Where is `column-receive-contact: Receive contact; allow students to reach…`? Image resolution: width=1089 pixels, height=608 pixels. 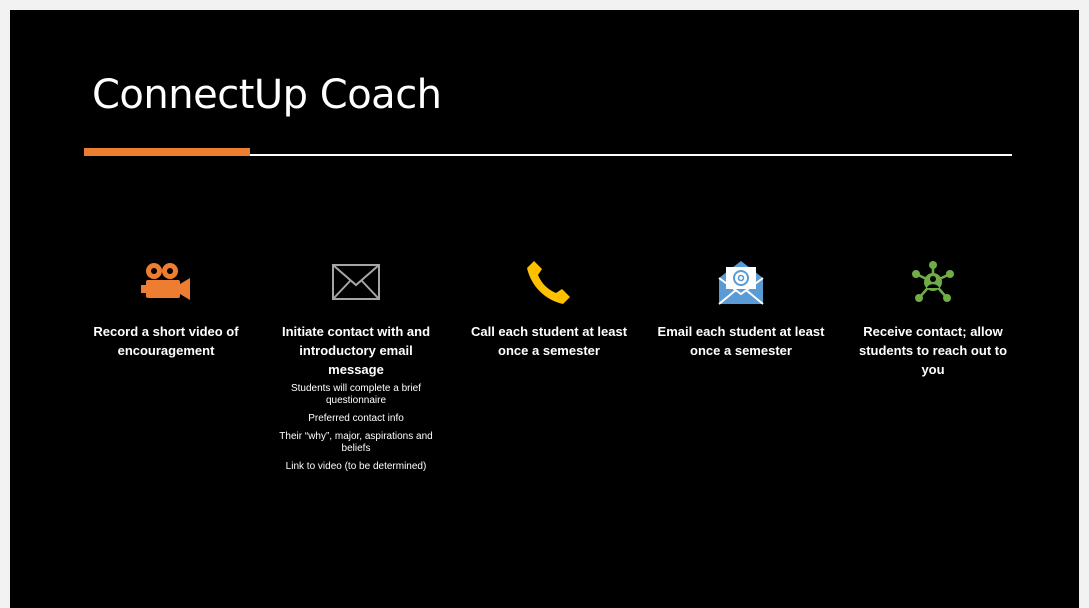
column-receive-contact: Receive contact; allow students to reach… is located at coordinates (933, 319).